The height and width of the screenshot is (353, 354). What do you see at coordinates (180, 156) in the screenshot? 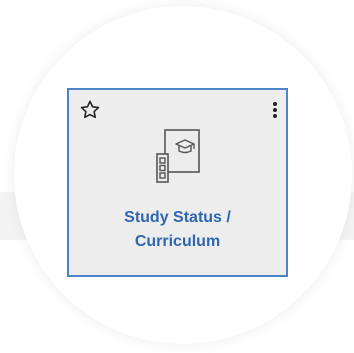
I see `study-curriculum-icon` at bounding box center [180, 156].